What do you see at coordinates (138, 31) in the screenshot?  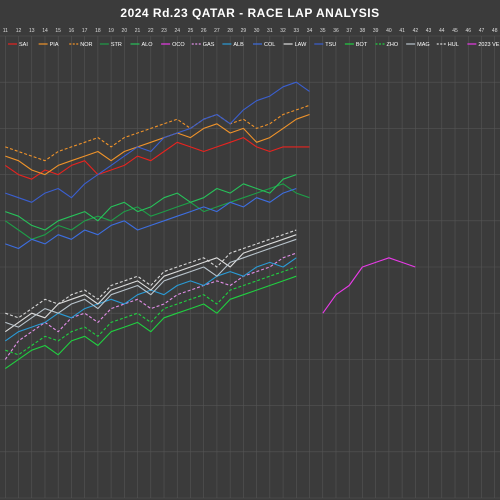 I see `x-tick-label: 21` at bounding box center [138, 31].